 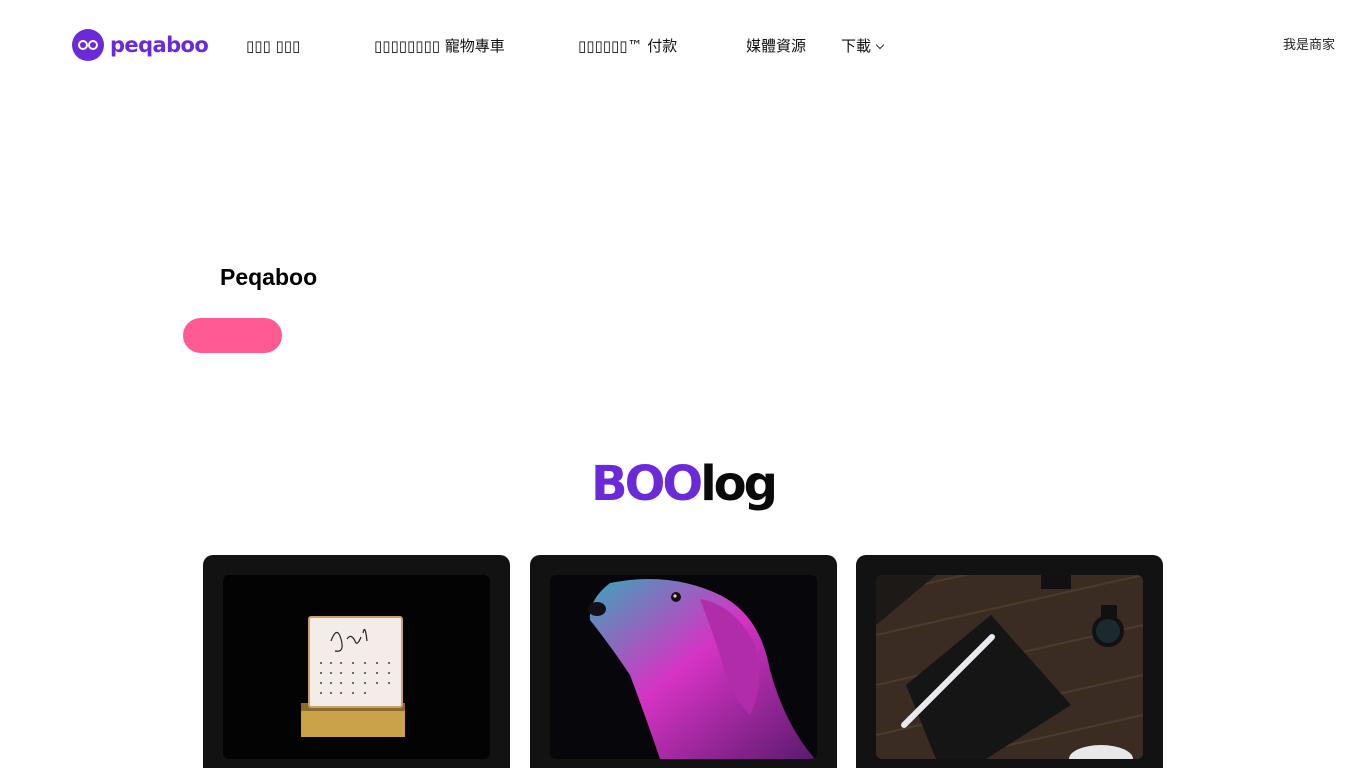 What do you see at coordinates (739, 484) in the screenshot?
I see `heading-log: log` at bounding box center [739, 484].